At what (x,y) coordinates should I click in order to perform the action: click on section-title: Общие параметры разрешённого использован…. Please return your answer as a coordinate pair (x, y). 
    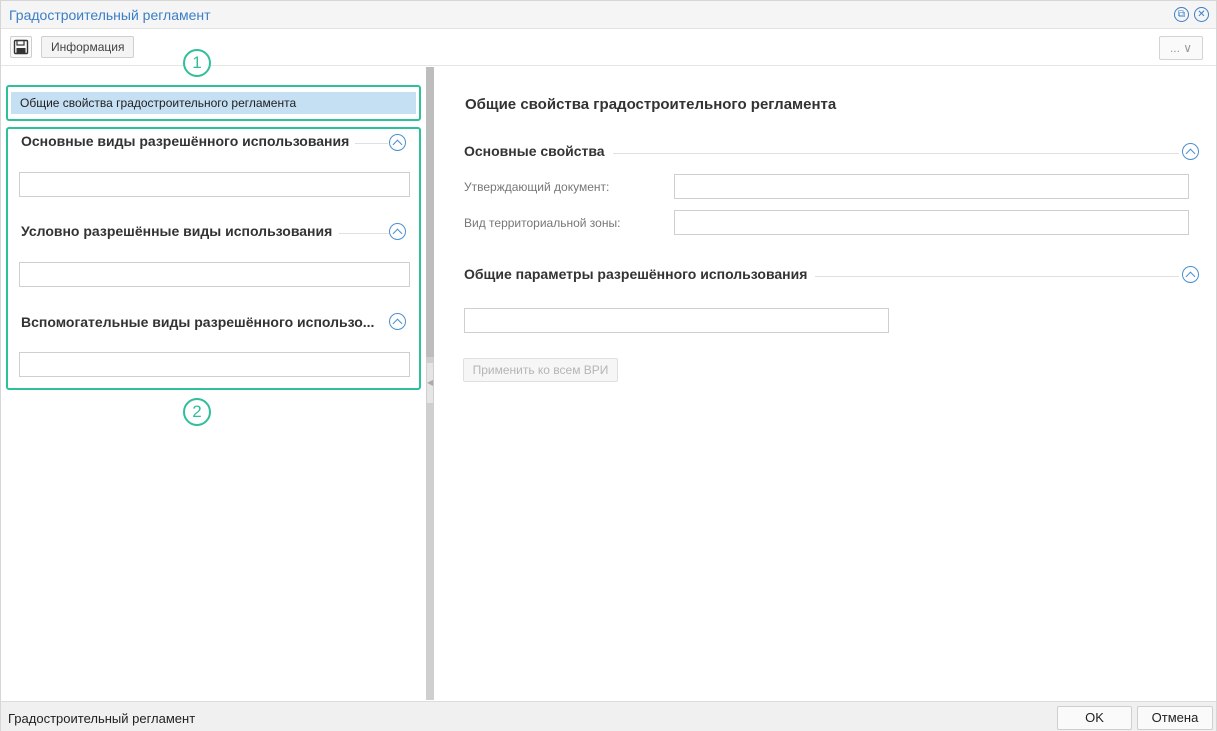
    Looking at the image, I should click on (640, 274).